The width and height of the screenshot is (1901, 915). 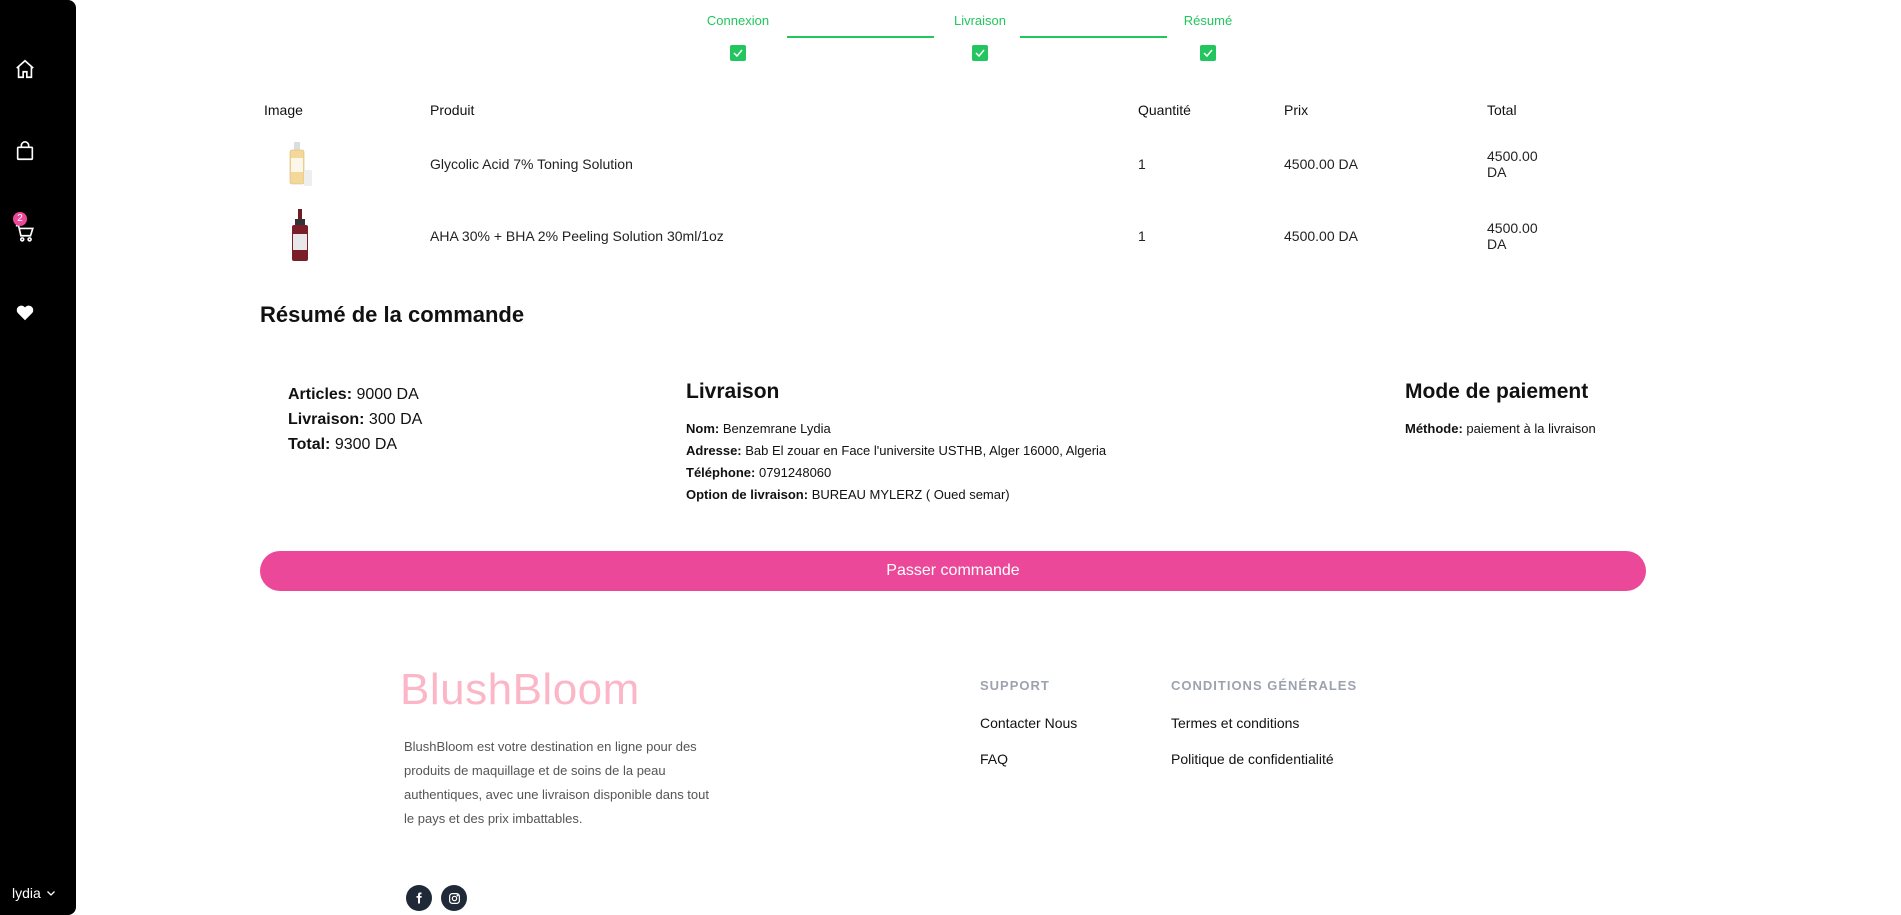 I want to click on total-line: Total: 9300 DA, so click(x=343, y=444).